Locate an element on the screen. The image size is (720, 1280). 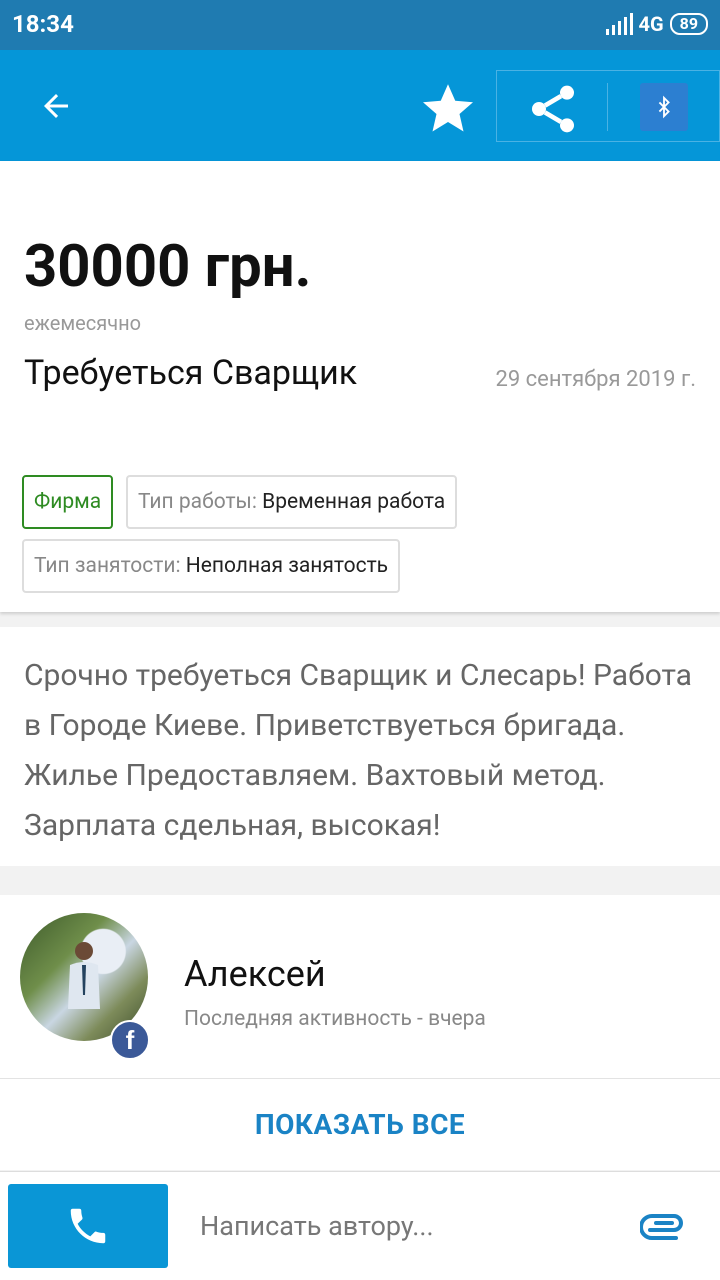
tag-firm: Фирма is located at coordinates (68, 502).